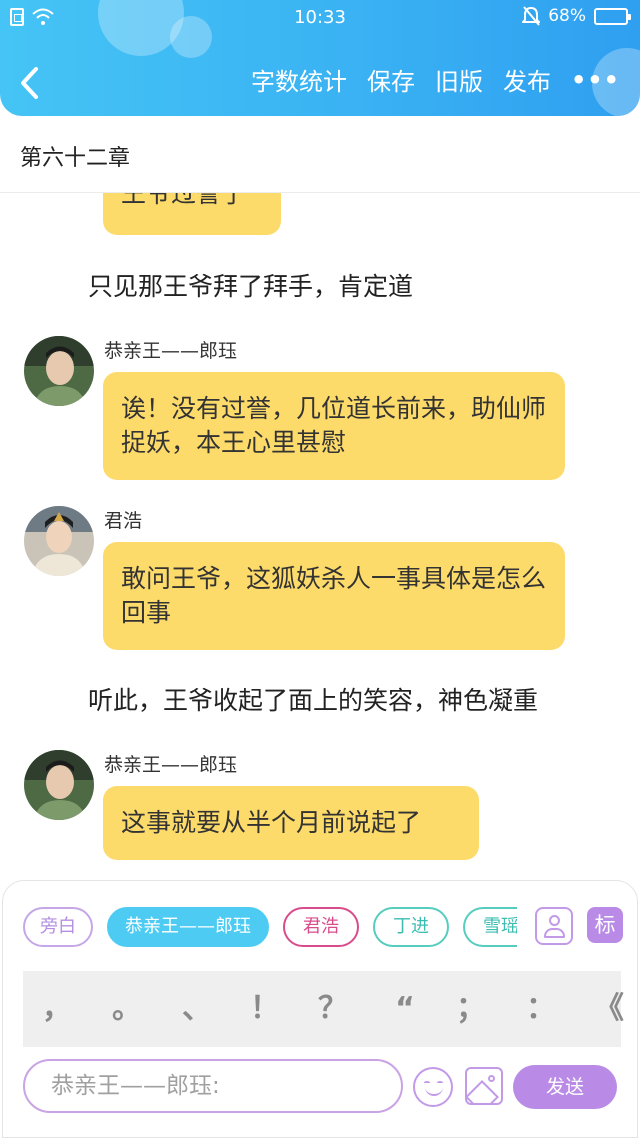  Describe the element at coordinates (313, 699) in the screenshot. I see `narration-text: 听此，王爷收起了面上的笑容，神色凝重` at that location.